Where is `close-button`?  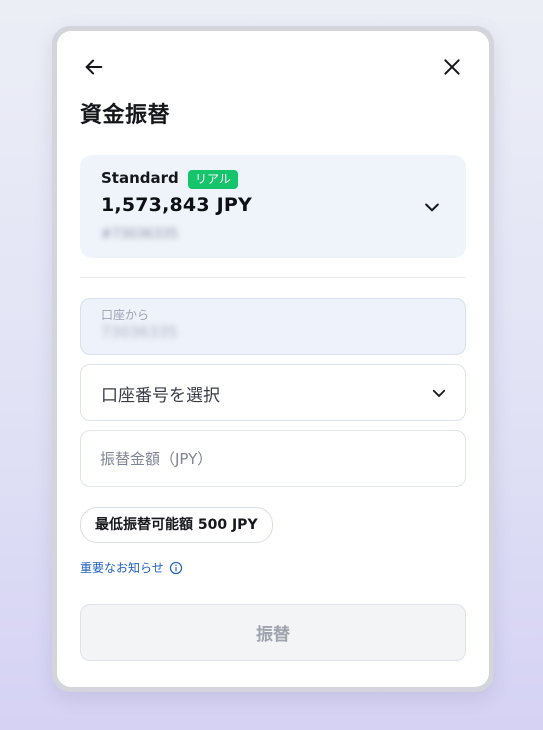
close-button is located at coordinates (452, 67).